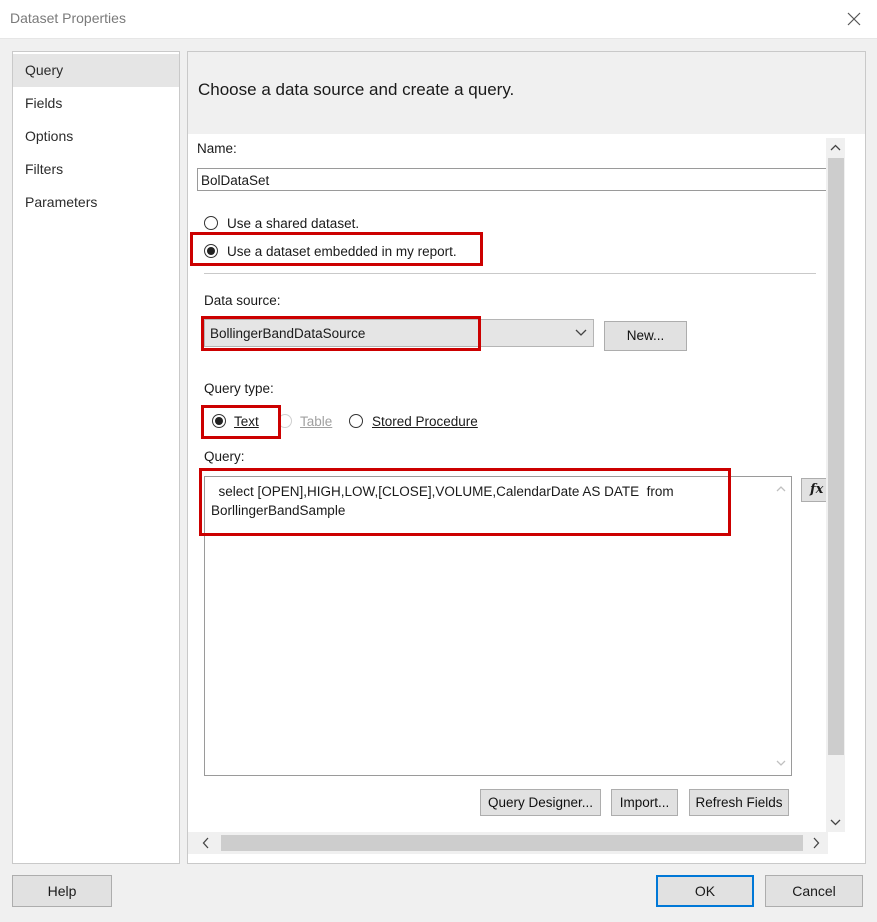  Describe the element at coordinates (96, 136) in the screenshot. I see `nav-item-options: Options` at that location.